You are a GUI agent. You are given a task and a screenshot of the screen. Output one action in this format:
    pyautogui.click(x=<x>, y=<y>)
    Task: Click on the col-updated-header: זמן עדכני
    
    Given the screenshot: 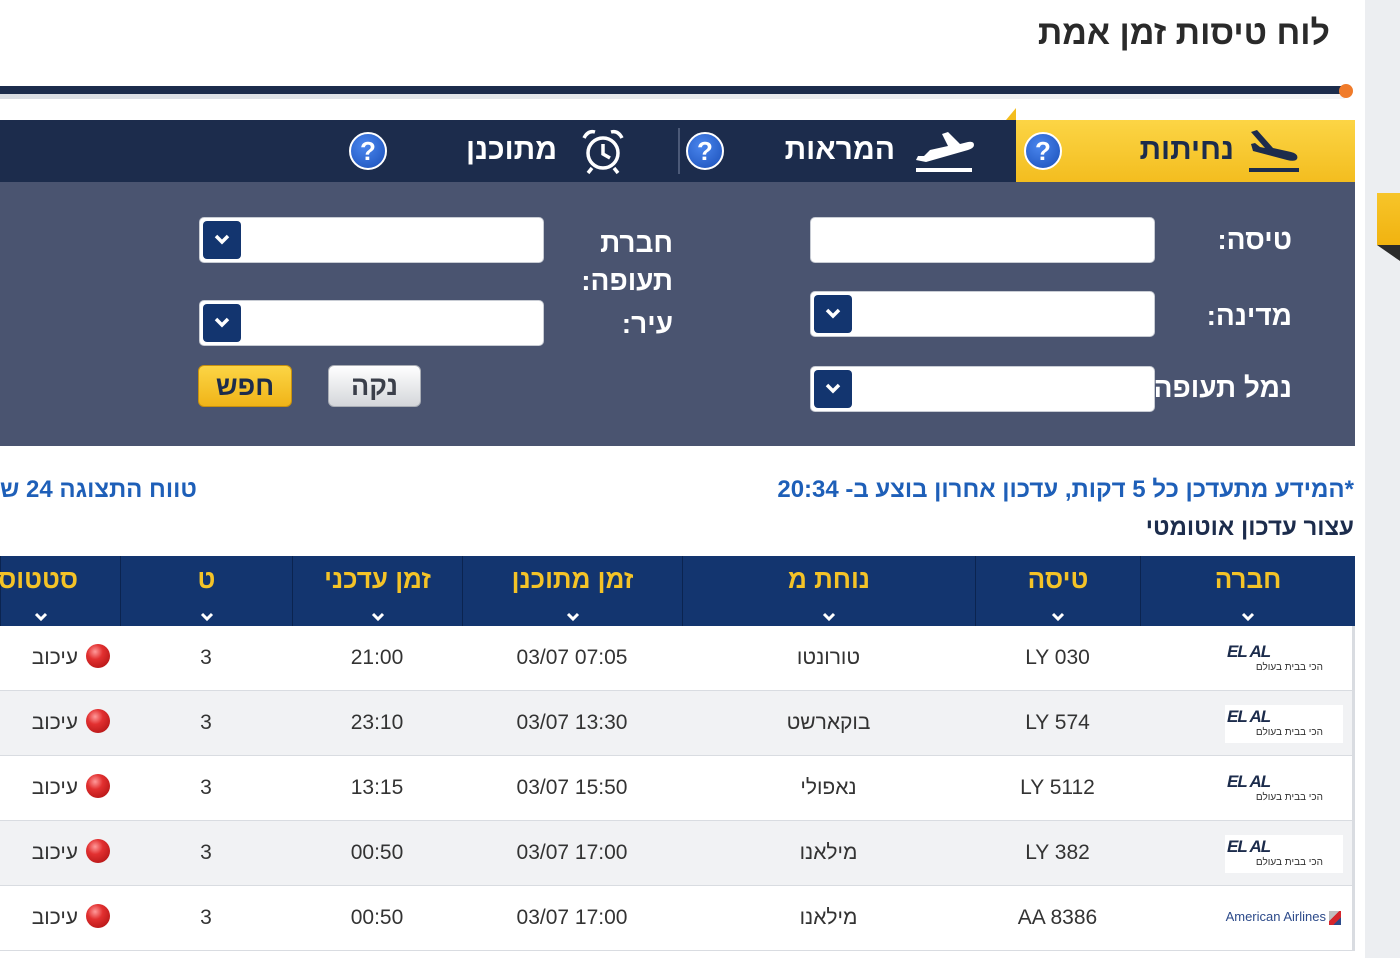 What is the action you would take?
    pyautogui.click(x=377, y=591)
    